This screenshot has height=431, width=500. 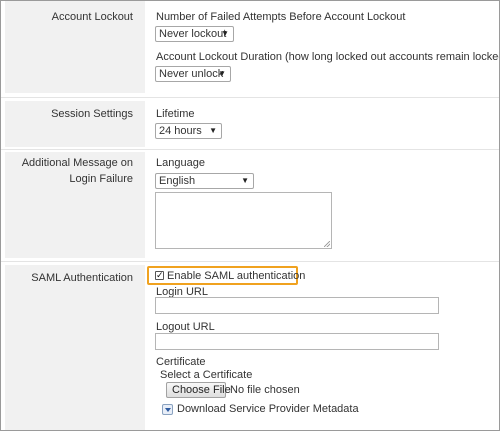 I want to click on saml-authentication-label: SAML Authentication, so click(x=82, y=278).